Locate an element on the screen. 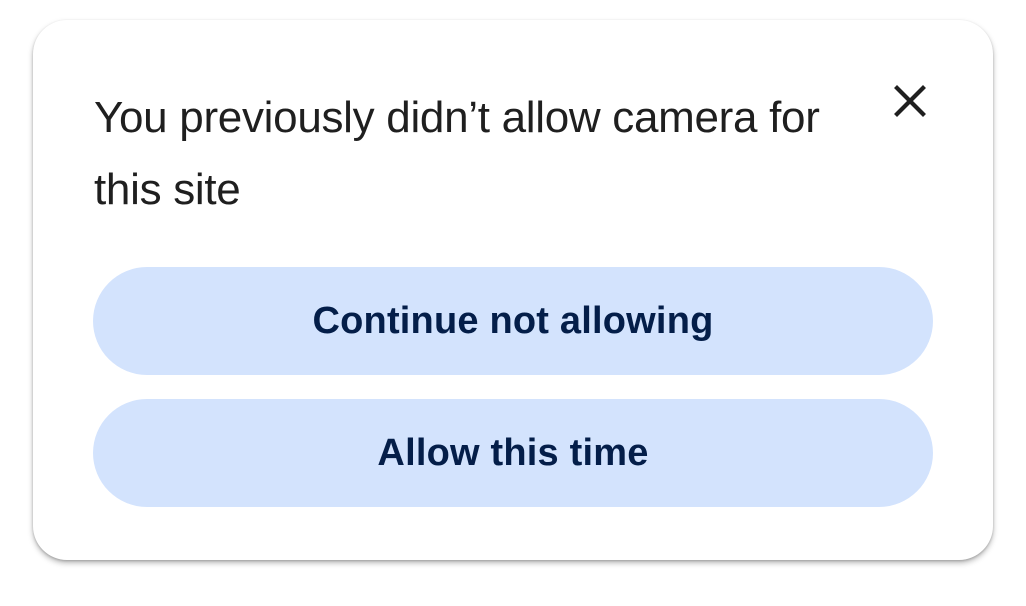  close-button is located at coordinates (910, 101).